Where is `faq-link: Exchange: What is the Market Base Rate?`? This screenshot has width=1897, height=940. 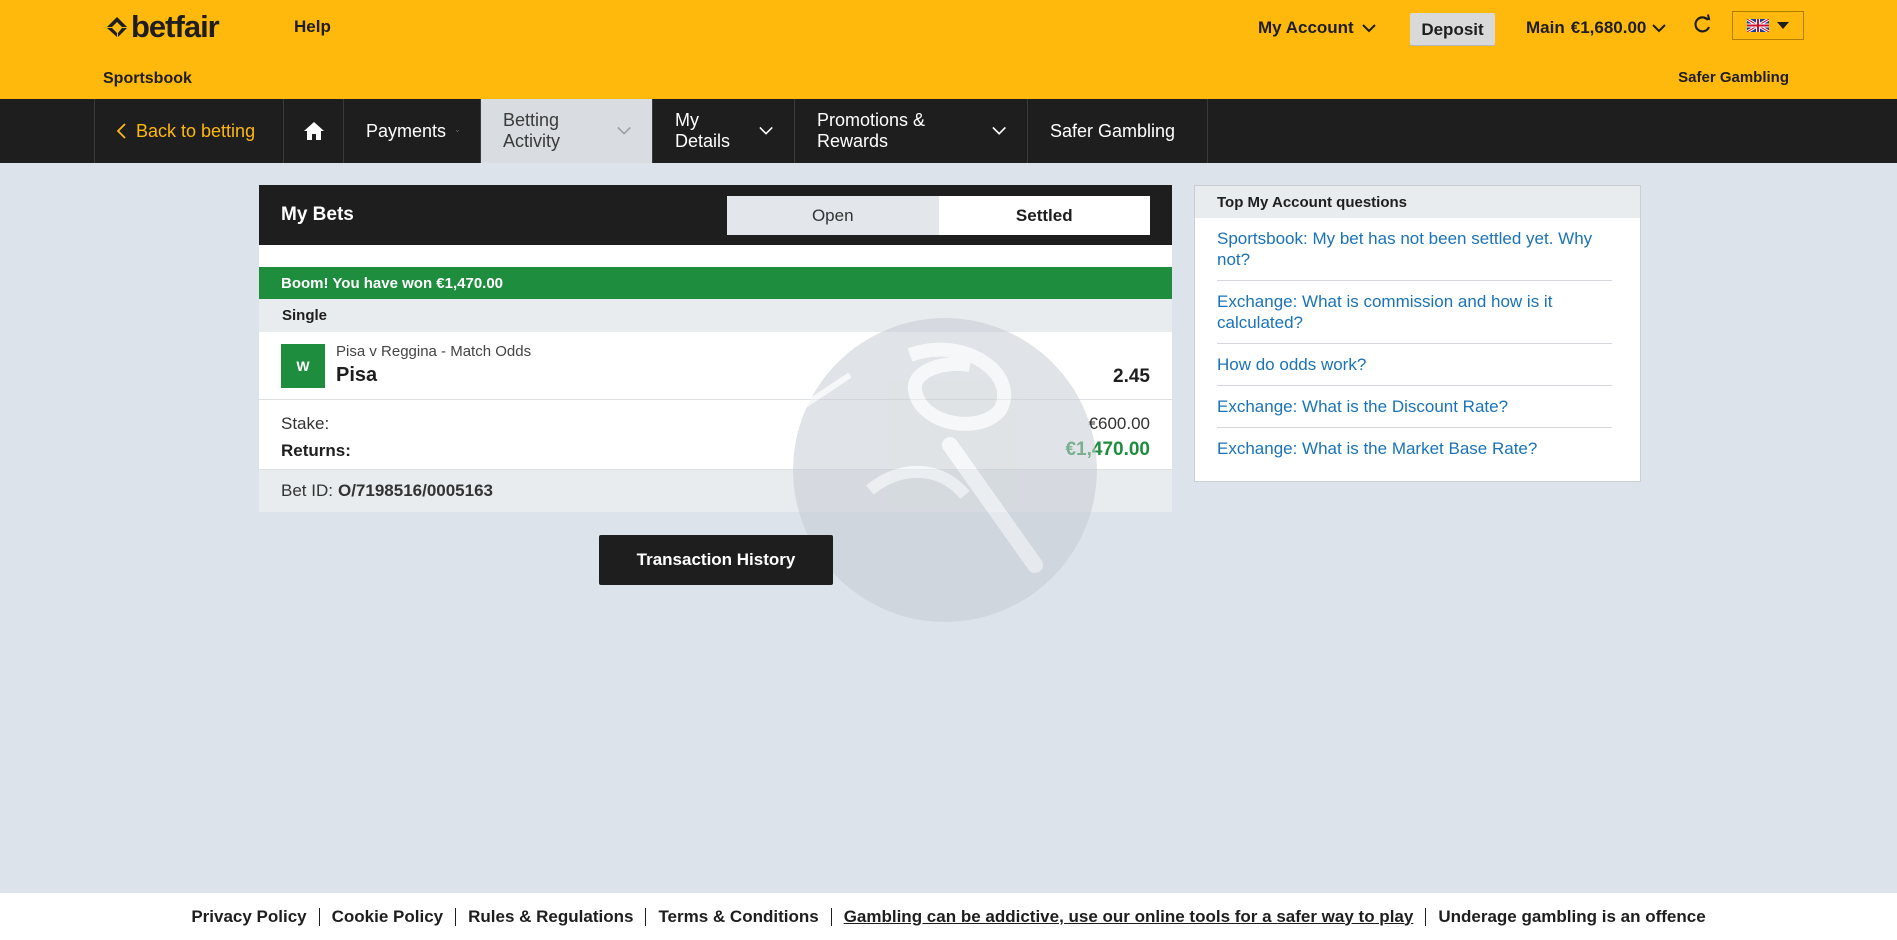 faq-link: Exchange: What is the Market Base Rate? is located at coordinates (1414, 448).